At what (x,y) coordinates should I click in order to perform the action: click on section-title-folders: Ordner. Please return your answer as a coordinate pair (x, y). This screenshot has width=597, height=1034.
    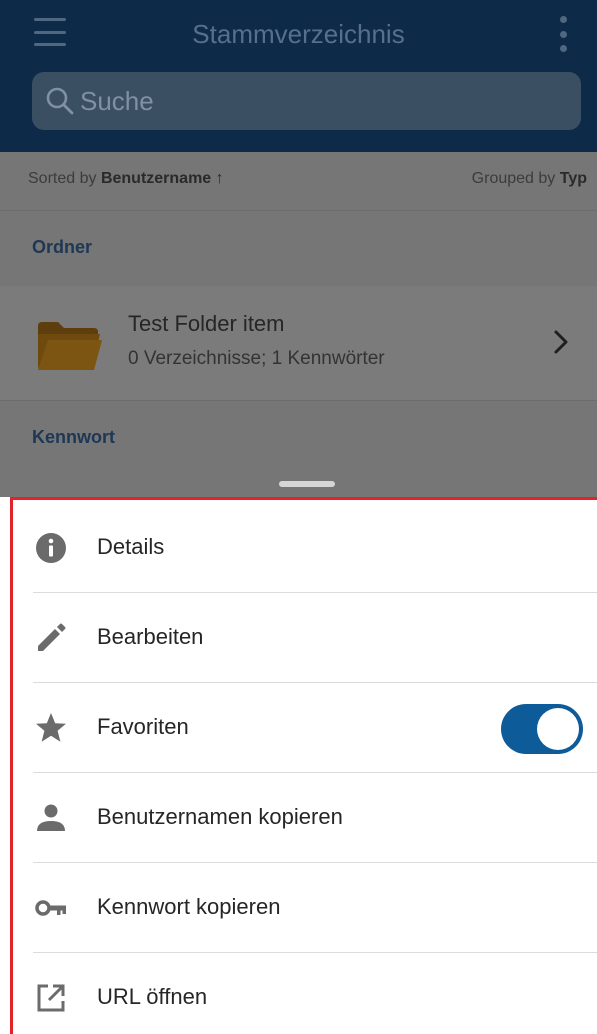
    Looking at the image, I should click on (62, 247).